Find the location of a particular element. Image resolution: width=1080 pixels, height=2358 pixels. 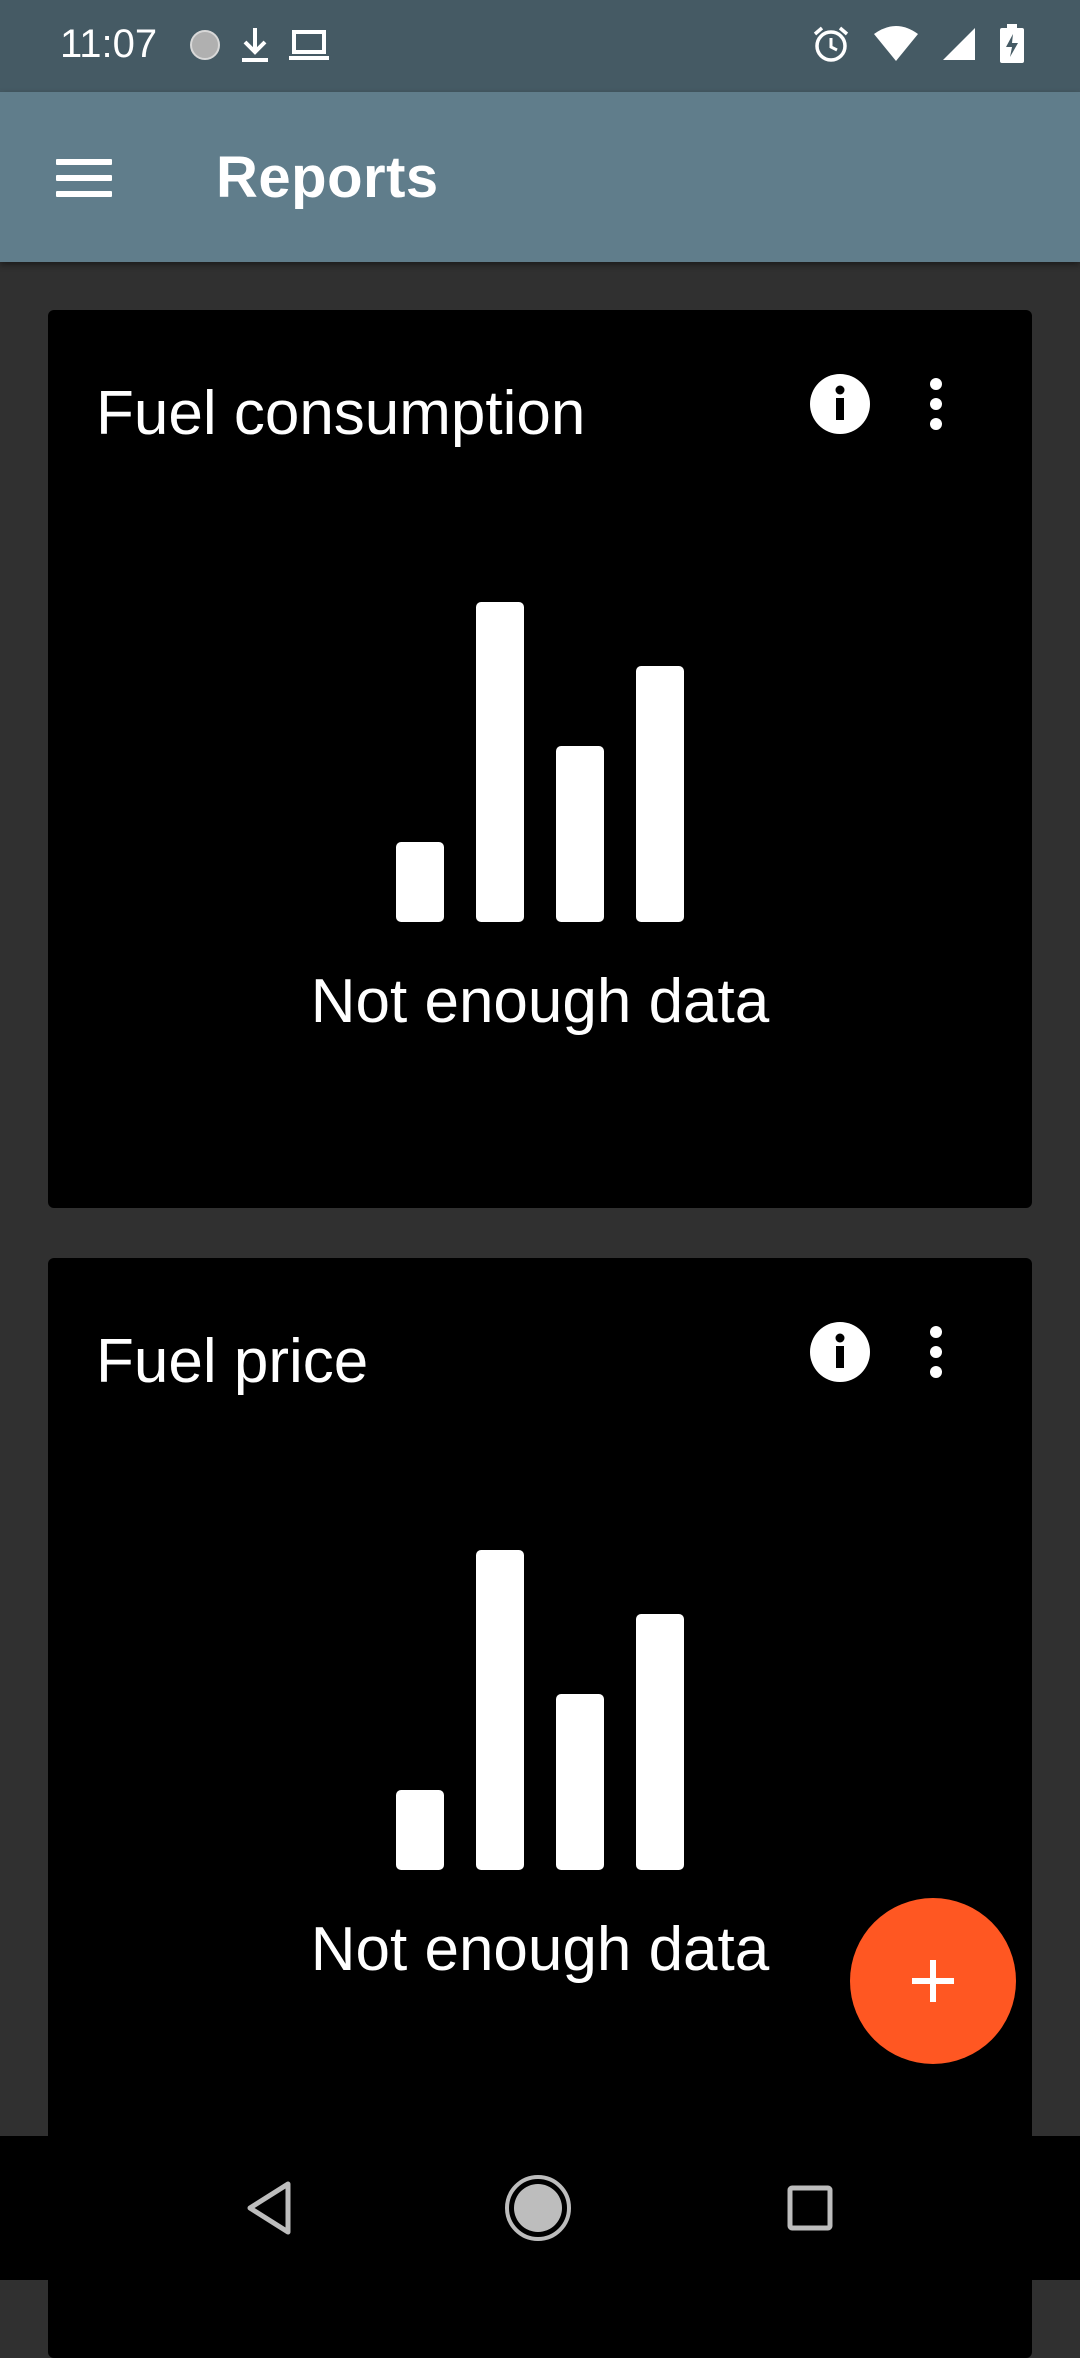

battery-charging-icon is located at coordinates (1012, 46).